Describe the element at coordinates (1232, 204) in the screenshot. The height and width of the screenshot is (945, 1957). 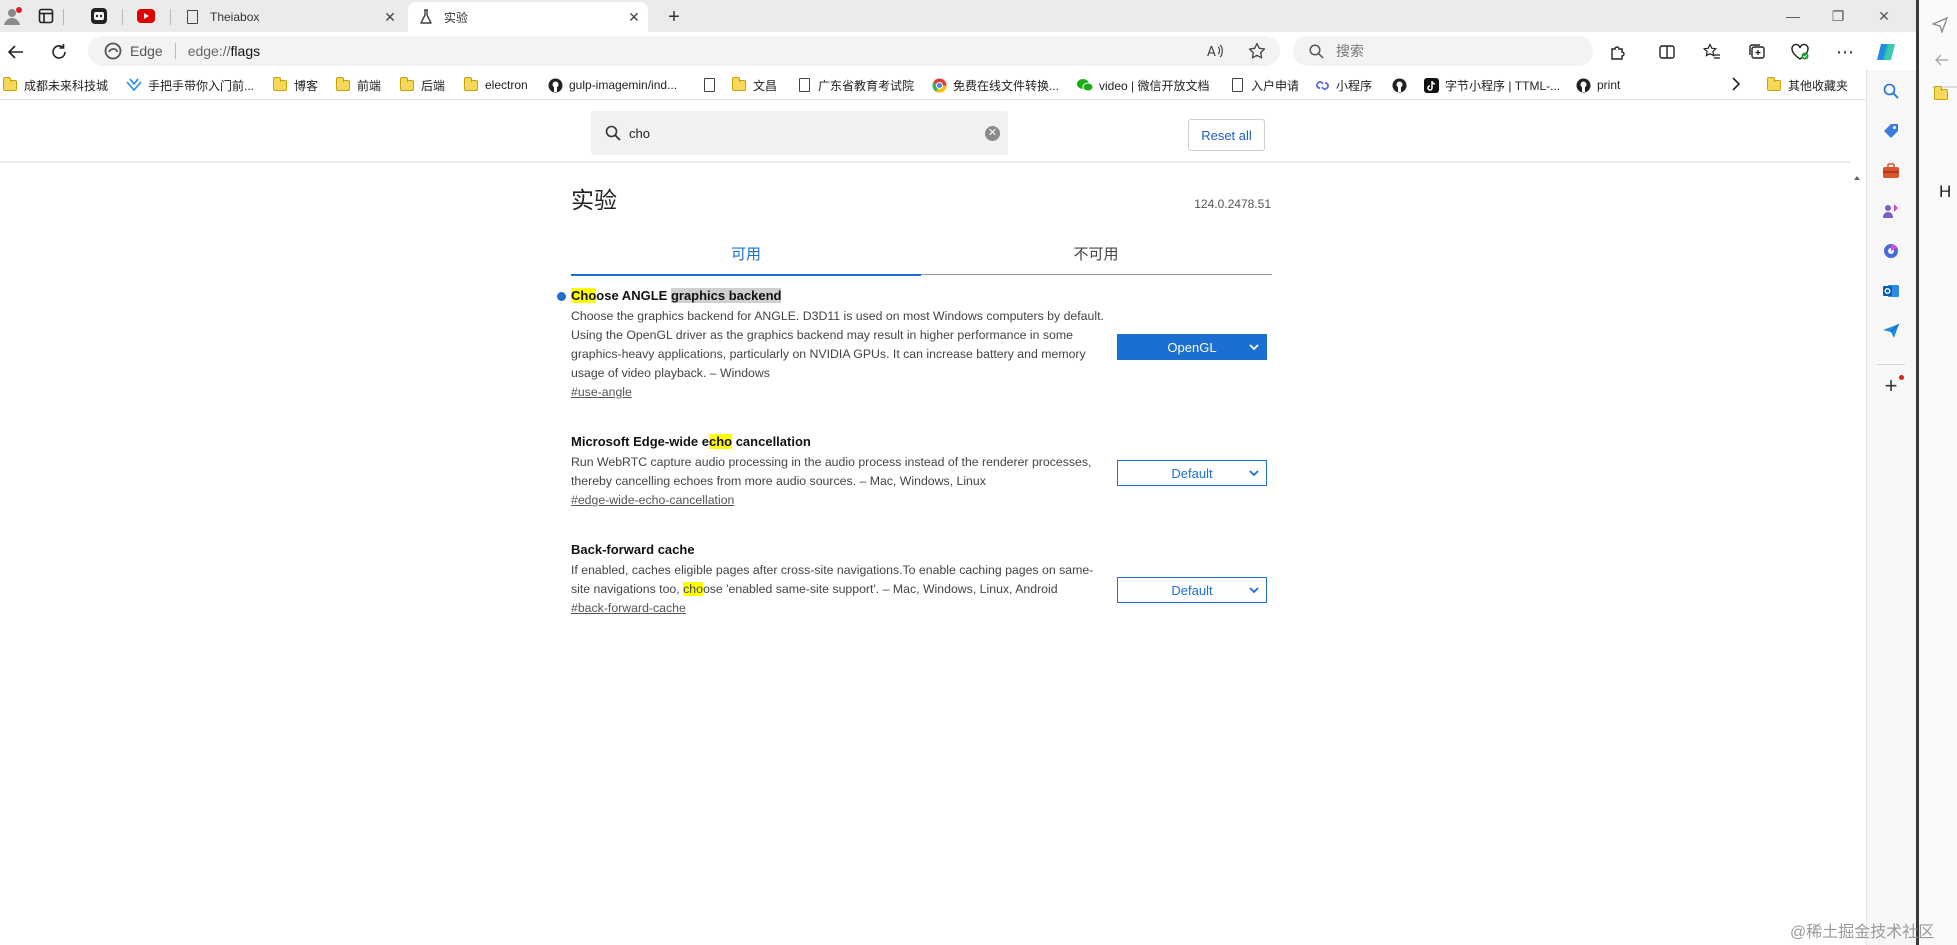
I see `version-label: 124.0.2478.51` at that location.